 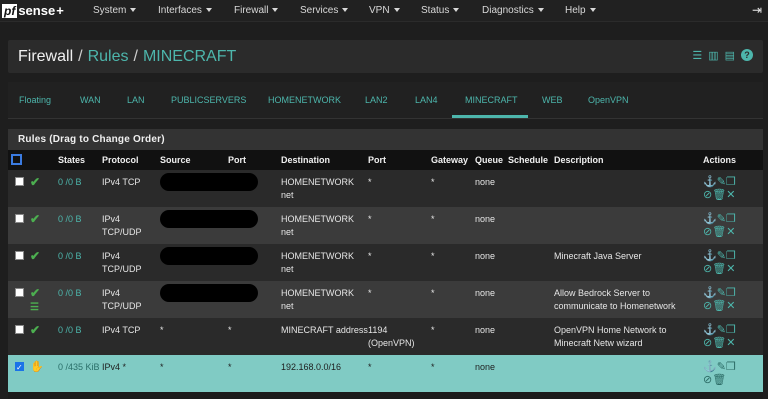 What do you see at coordinates (115, 10) in the screenshot?
I see `nav-system: System` at bounding box center [115, 10].